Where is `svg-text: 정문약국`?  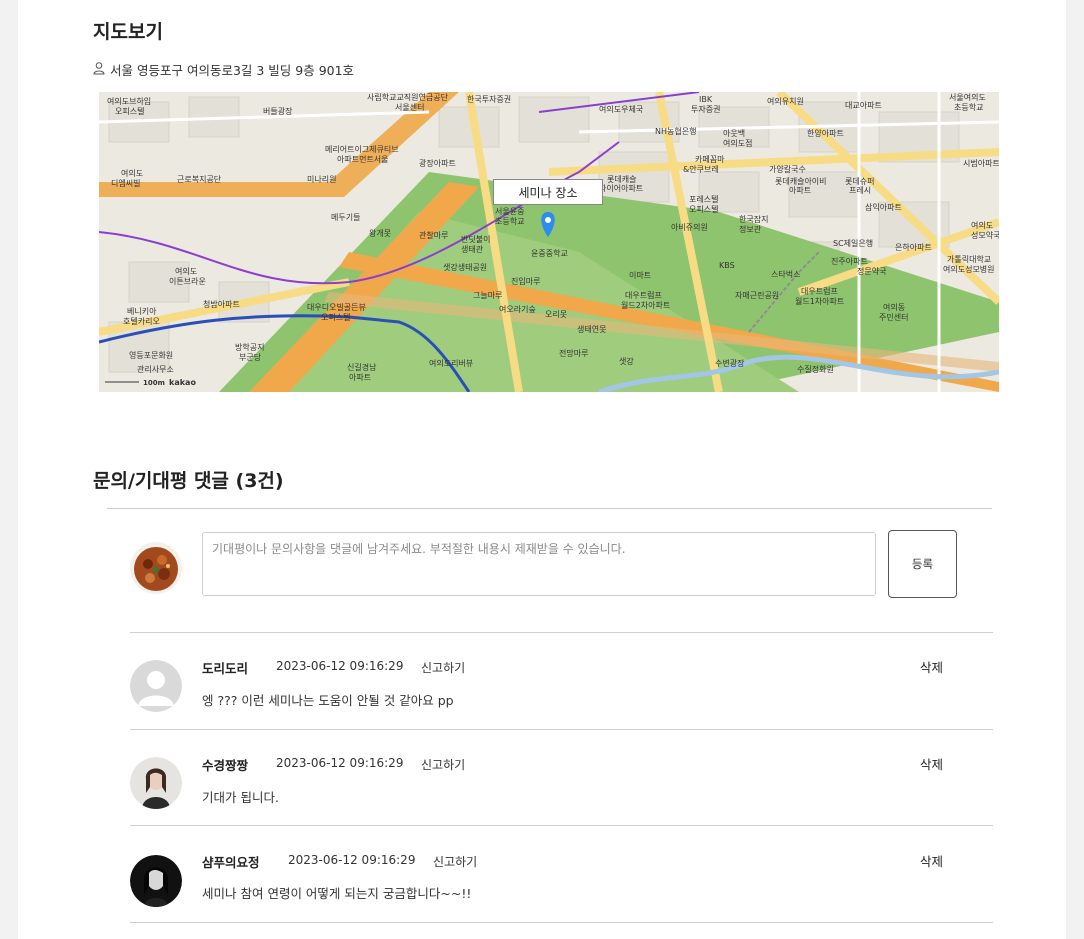 svg-text: 정문약국 is located at coordinates (871, 271).